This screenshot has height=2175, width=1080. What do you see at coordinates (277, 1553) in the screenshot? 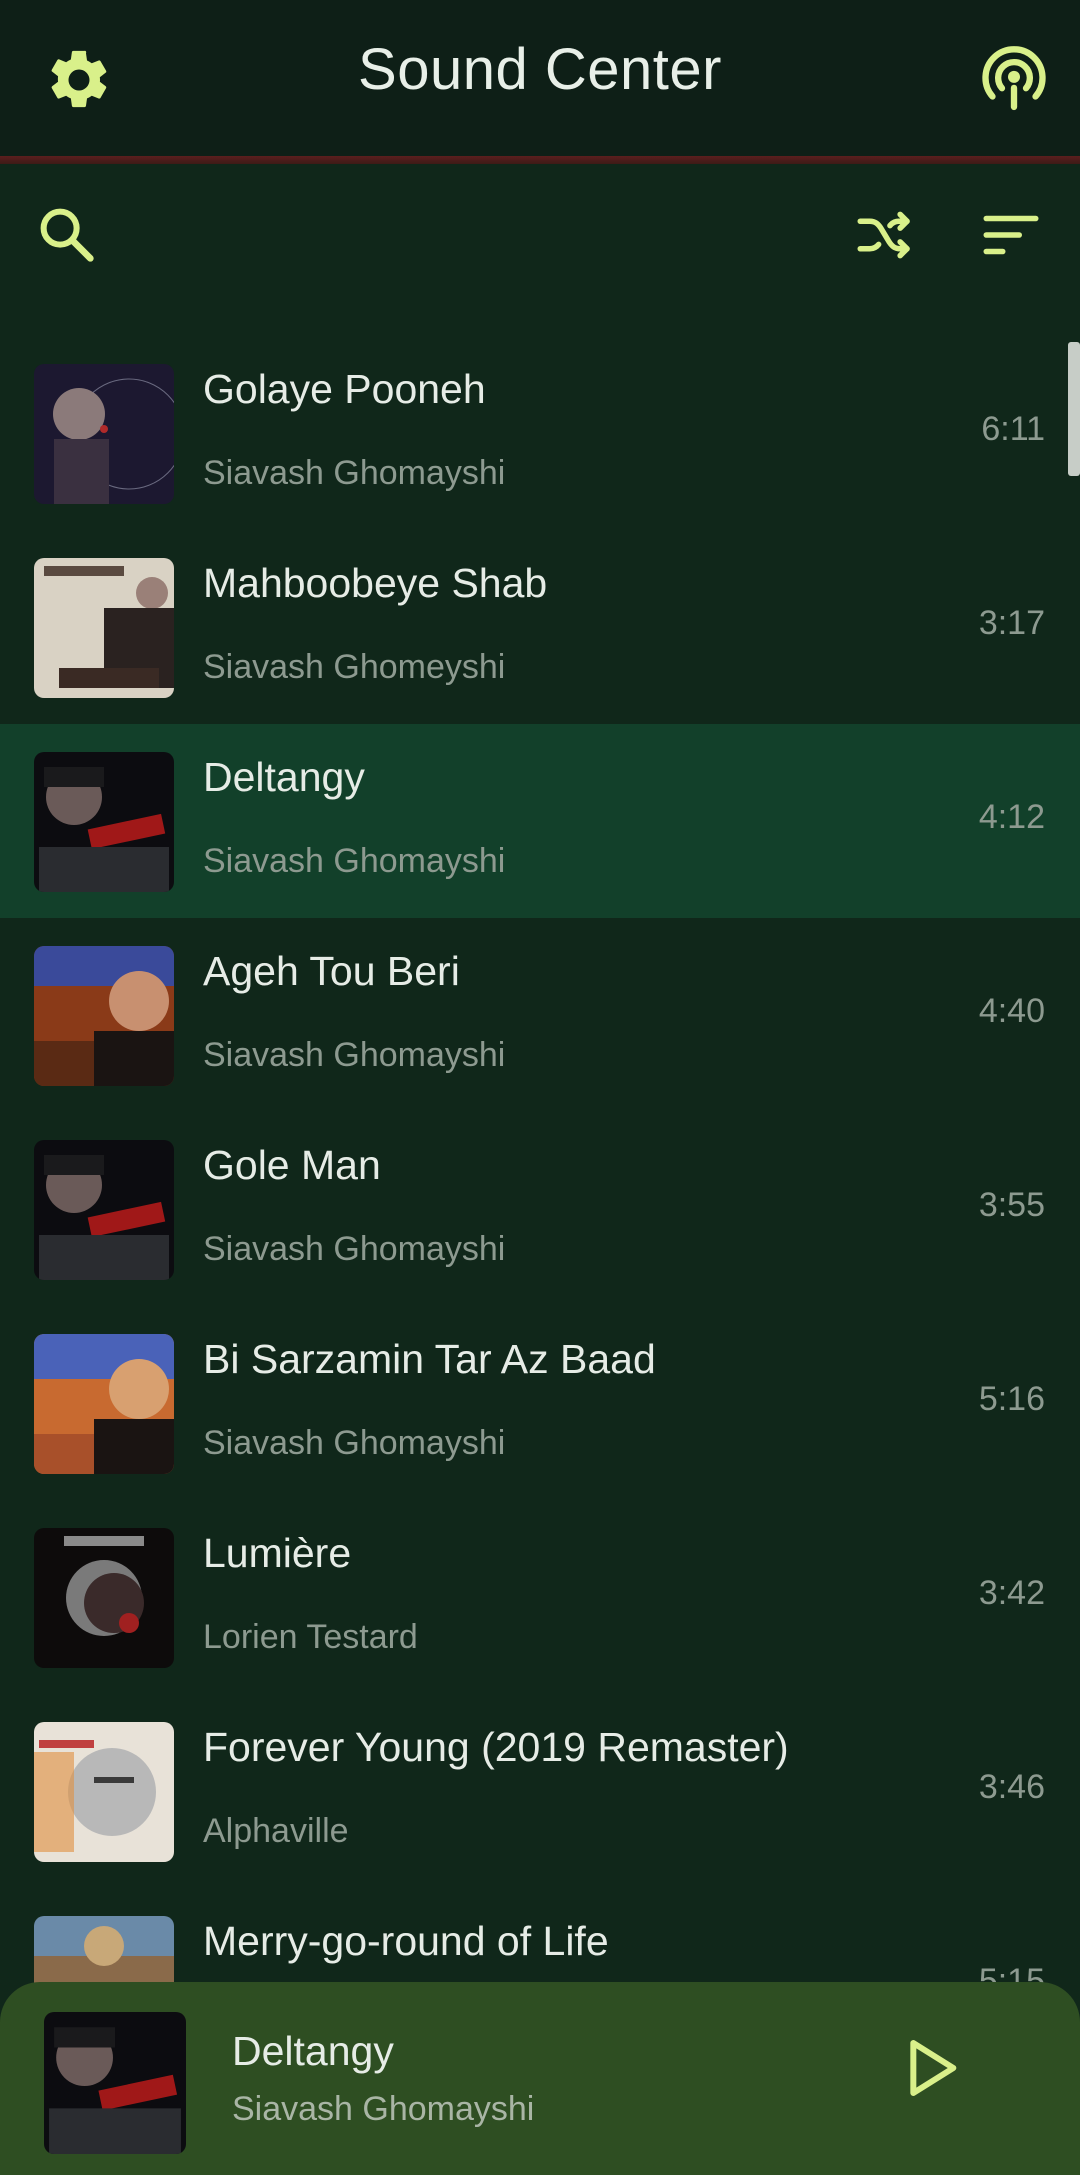
I see `song-title: Lumière` at bounding box center [277, 1553].